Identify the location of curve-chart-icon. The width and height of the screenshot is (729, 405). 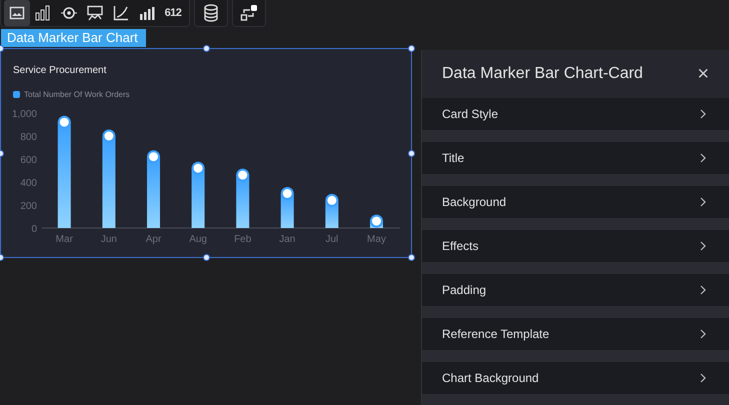
(121, 13).